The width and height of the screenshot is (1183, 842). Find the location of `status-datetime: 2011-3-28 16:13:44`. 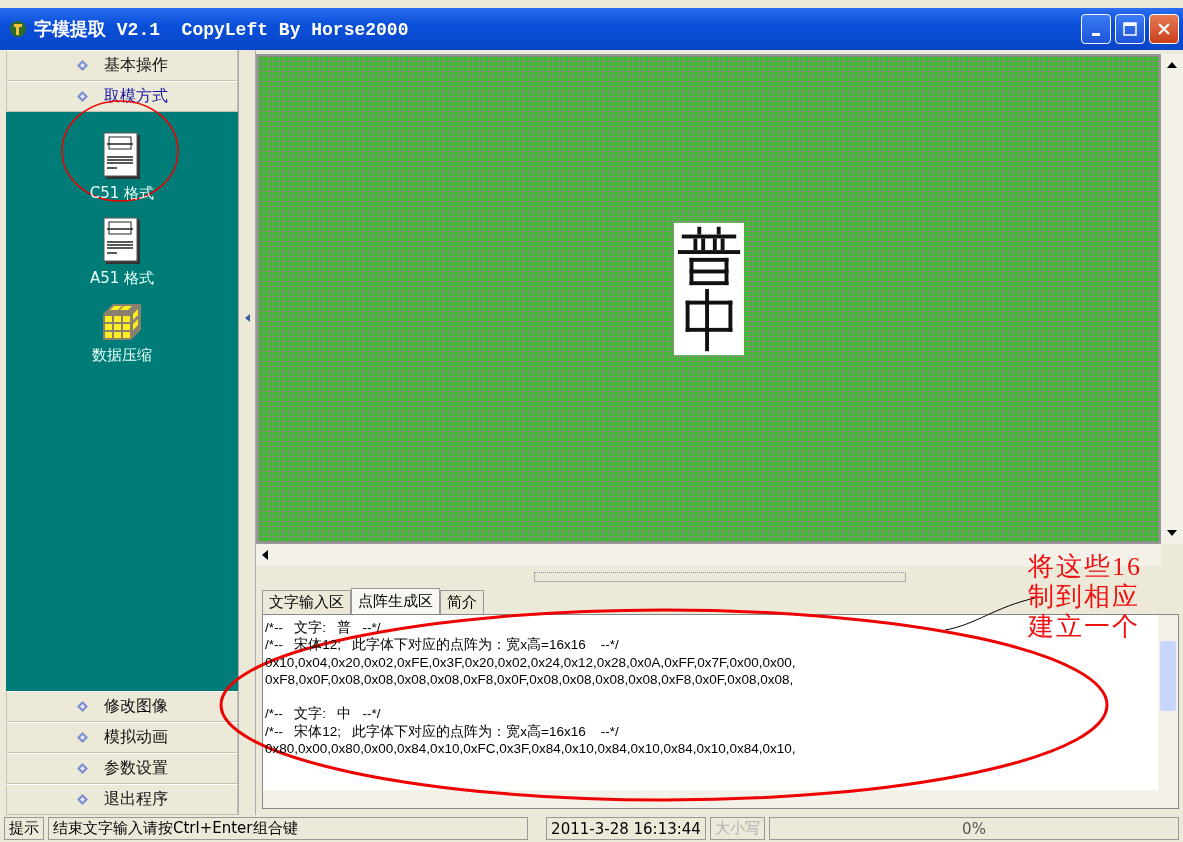

status-datetime: 2011-3-28 16:13:44 is located at coordinates (626, 828).